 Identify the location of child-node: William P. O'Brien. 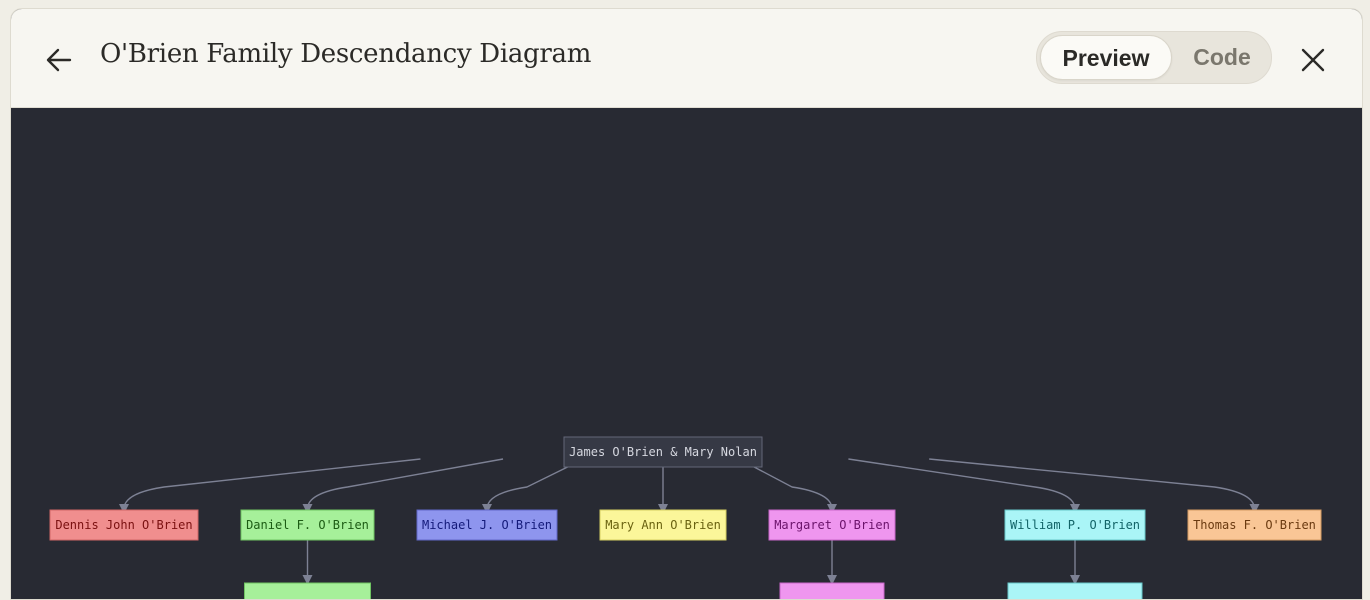
(1075, 525).